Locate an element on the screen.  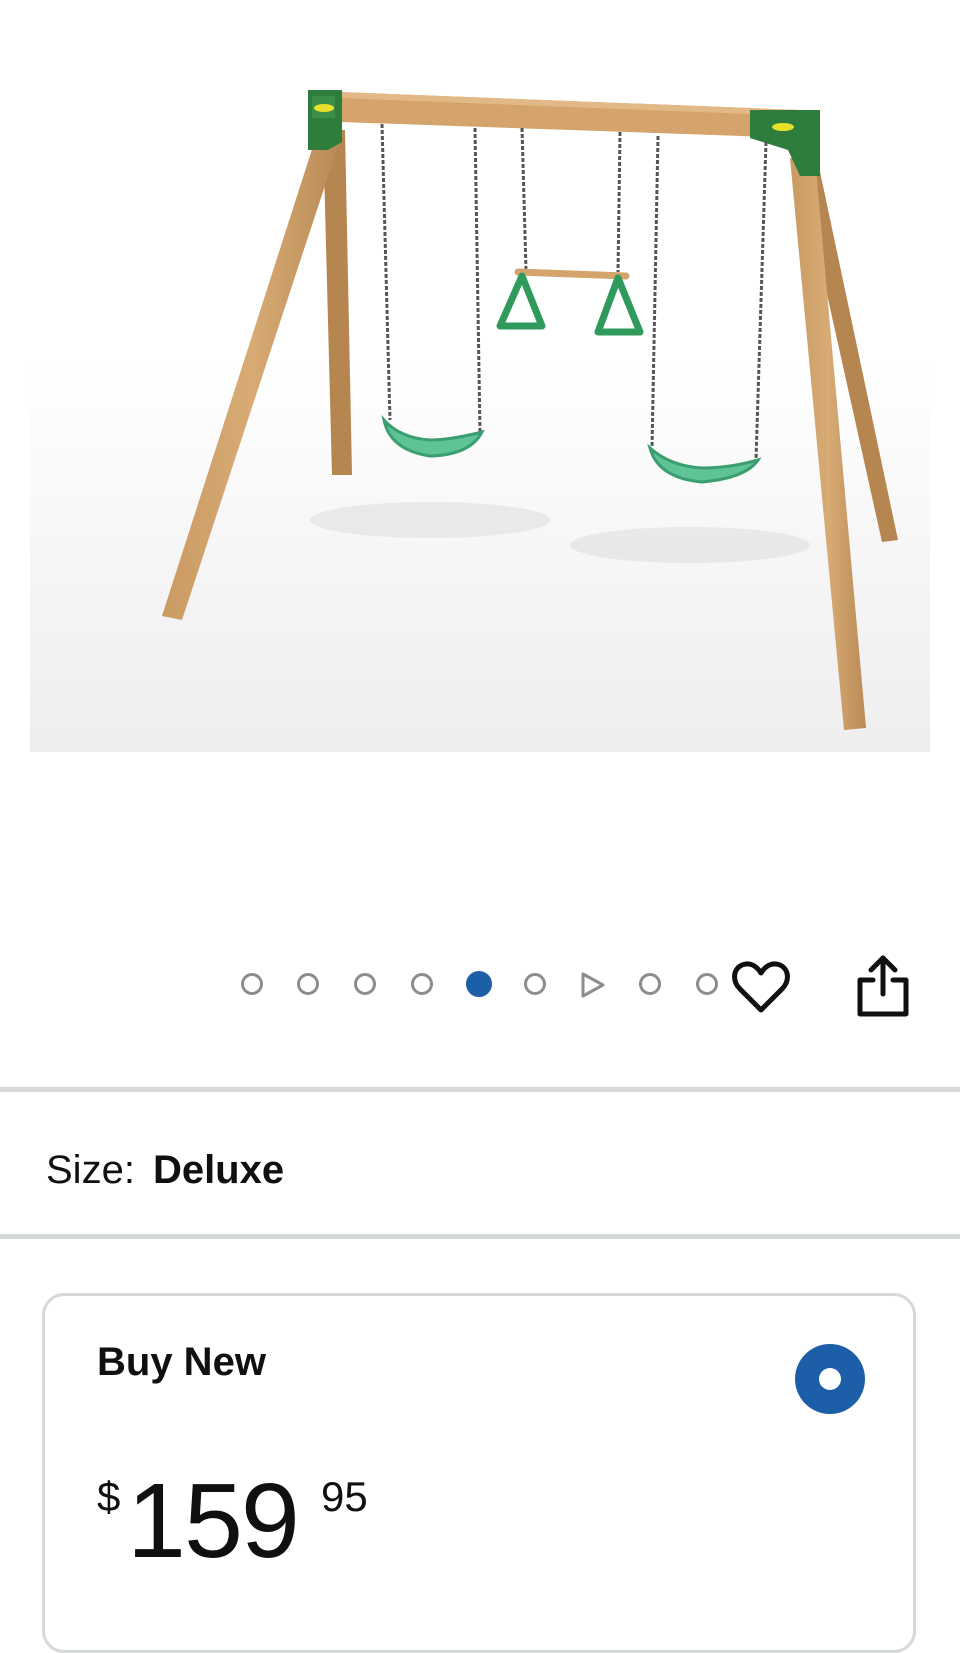
carousel-dot-active is located at coordinates (479, 984).